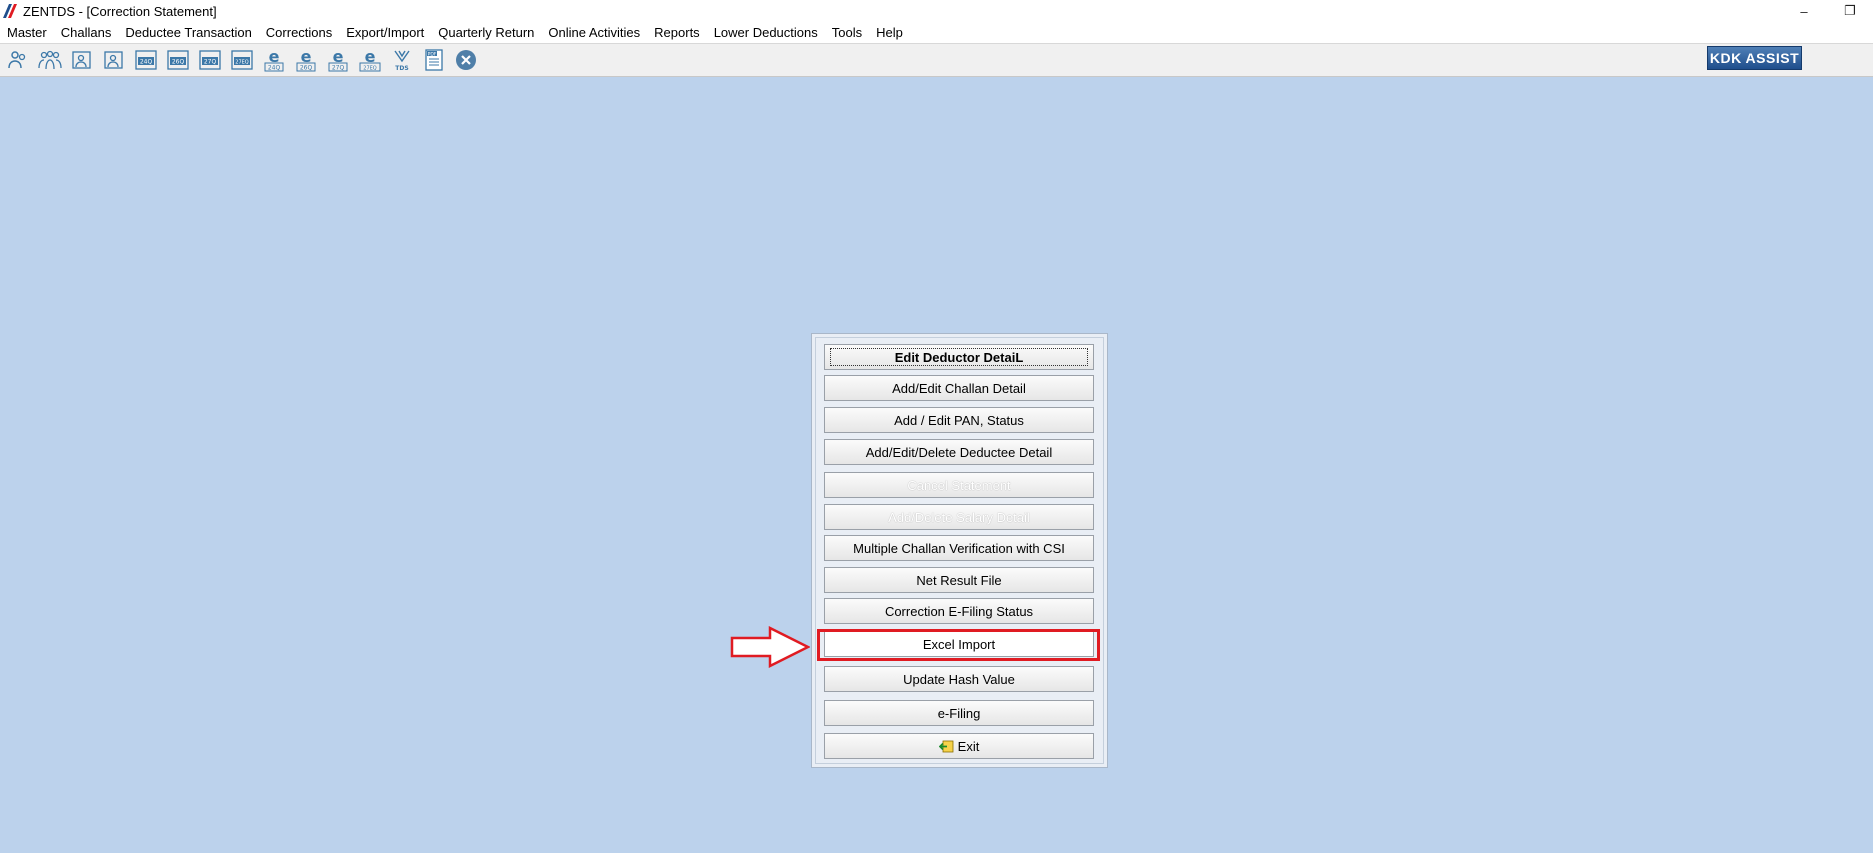 Image resolution: width=1873 pixels, height=853 pixels. I want to click on efile-26q-icon: e 26Q, so click(305, 60).